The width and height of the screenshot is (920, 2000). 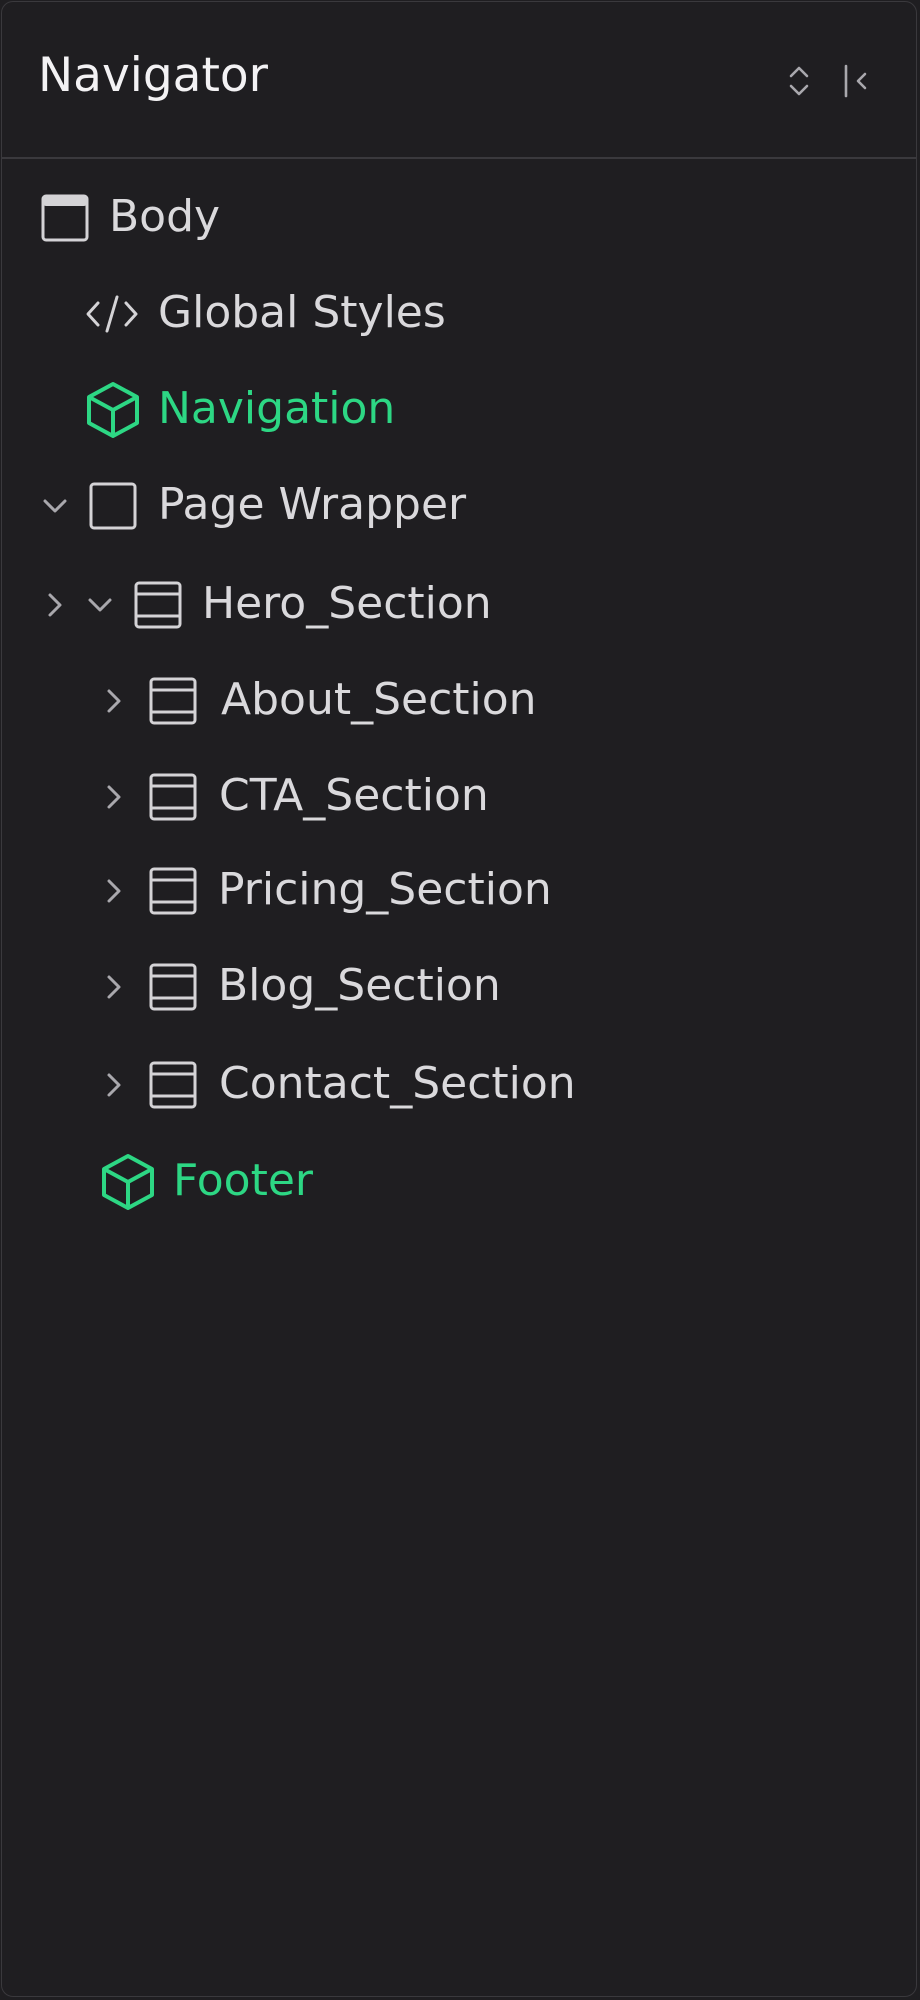 I want to click on tree-item-hero-section: Hero_Section, so click(x=459, y=605).